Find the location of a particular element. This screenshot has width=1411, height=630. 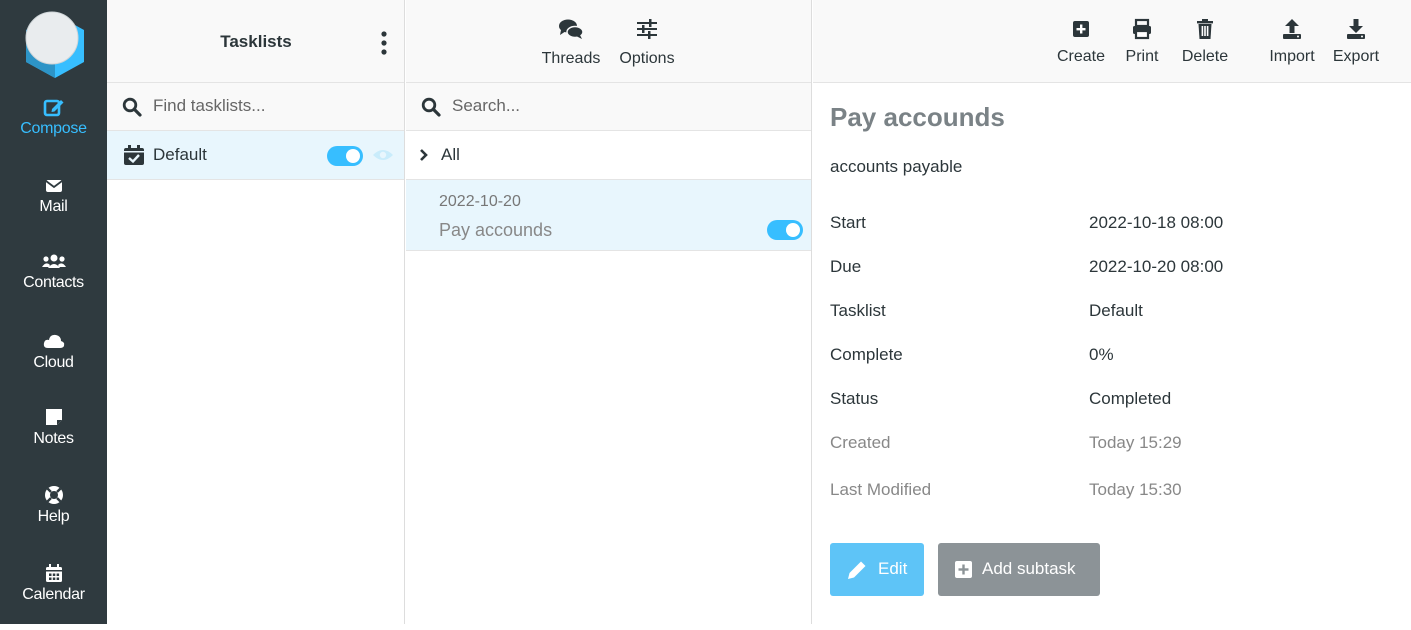

print-button: Print is located at coordinates (1142, 33).